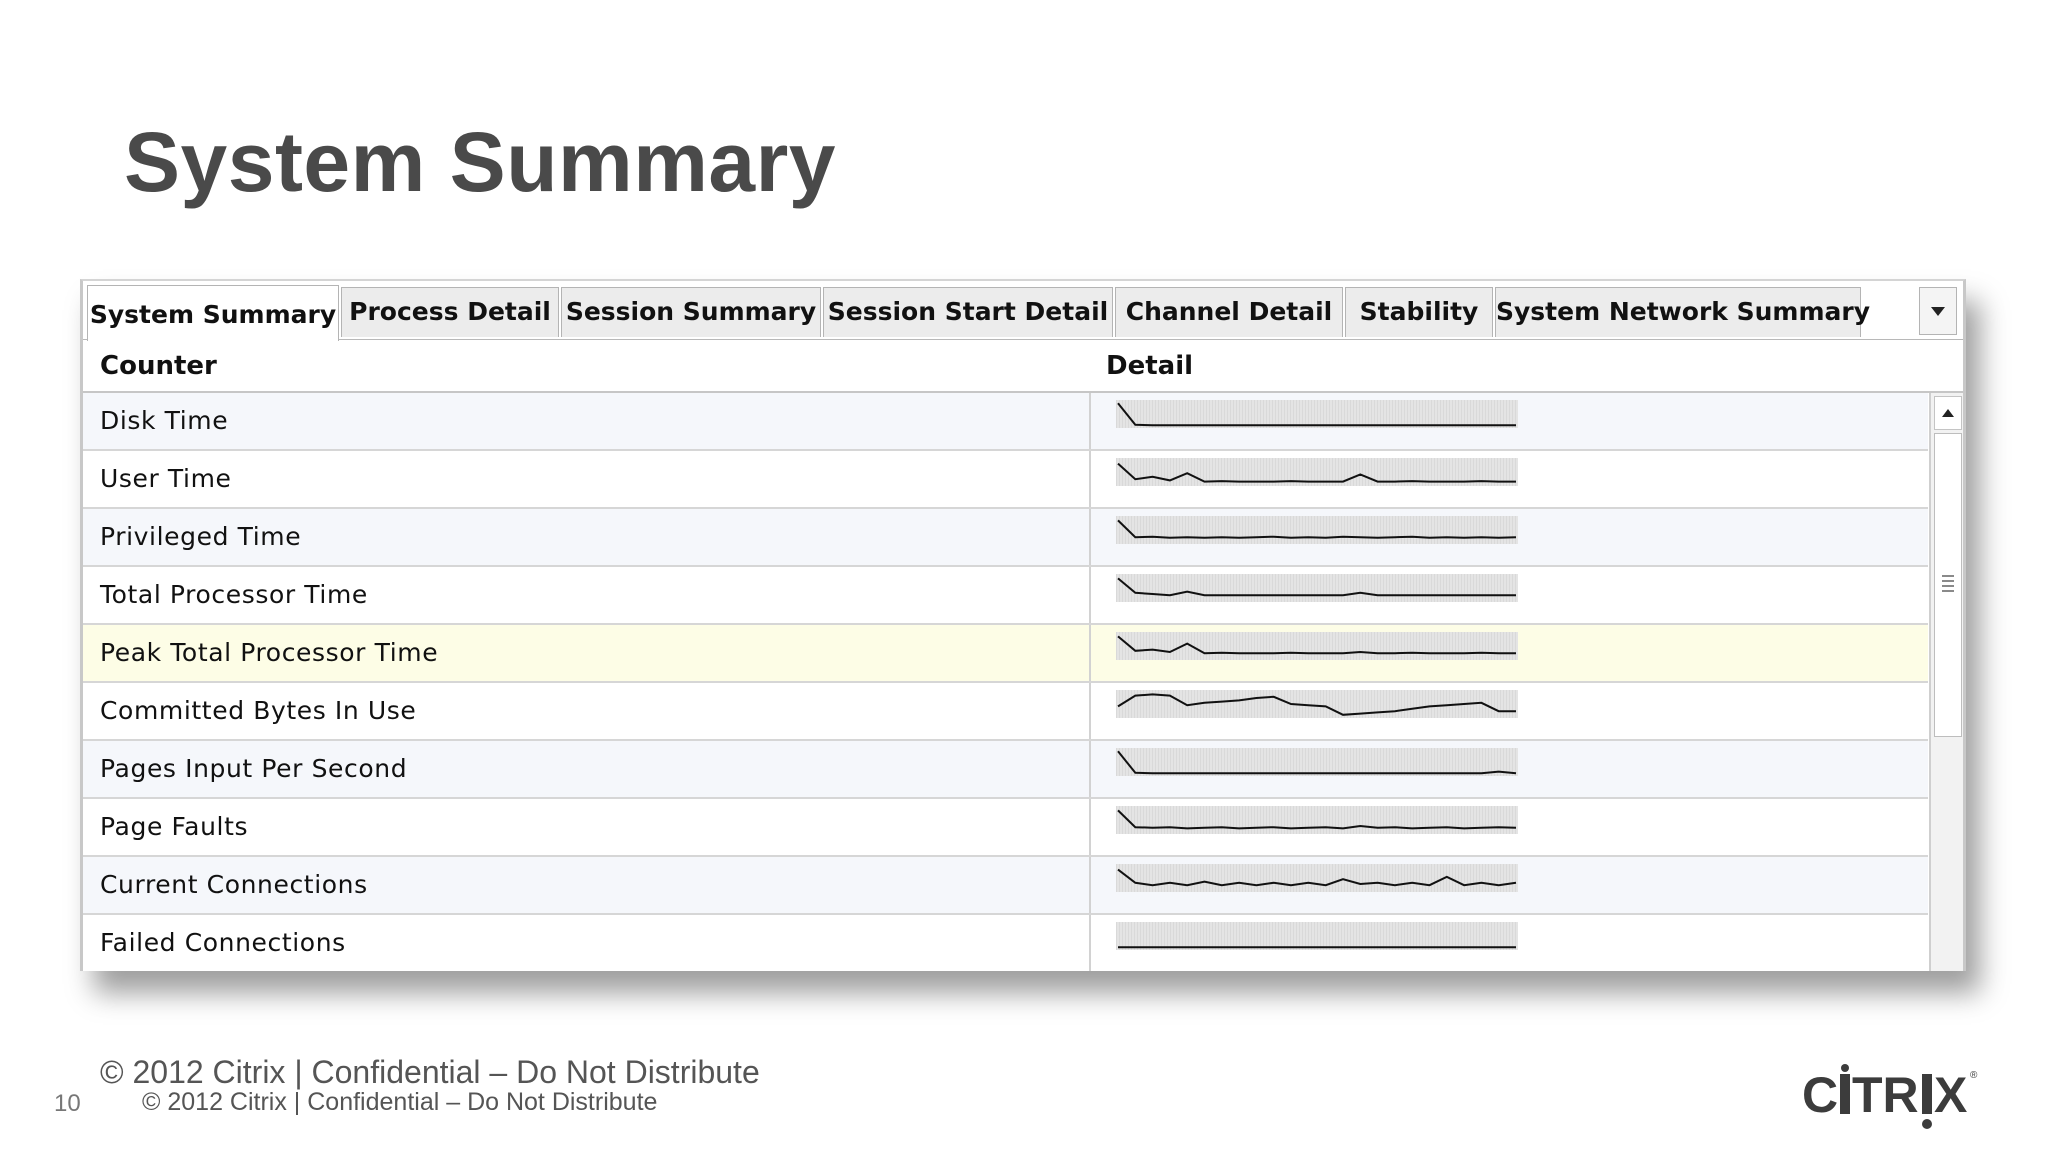 This screenshot has width=2048, height=1152. Describe the element at coordinates (254, 768) in the screenshot. I see `counter-label: Pages Input Per Second` at that location.